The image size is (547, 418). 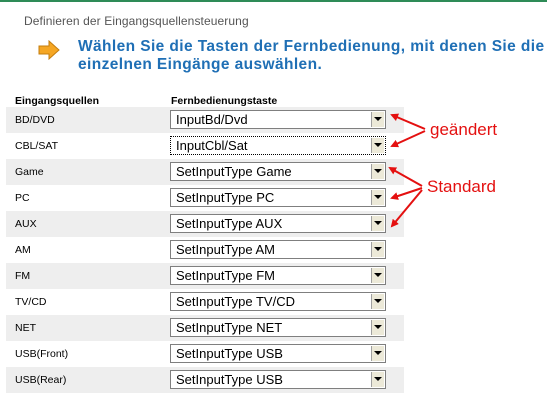 I want to click on source-label: NET, so click(x=25, y=328).